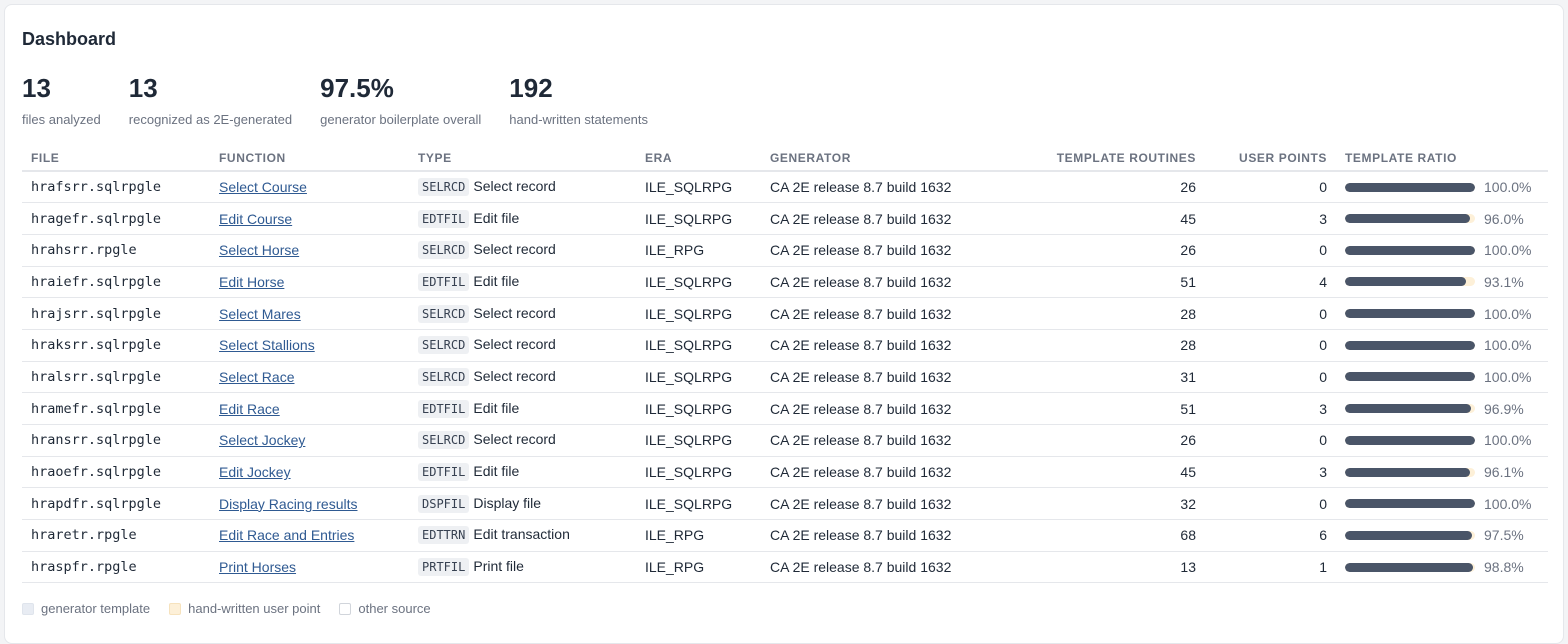 This screenshot has height=644, width=1568. I want to click on function-link: Edit Race, so click(249, 409).